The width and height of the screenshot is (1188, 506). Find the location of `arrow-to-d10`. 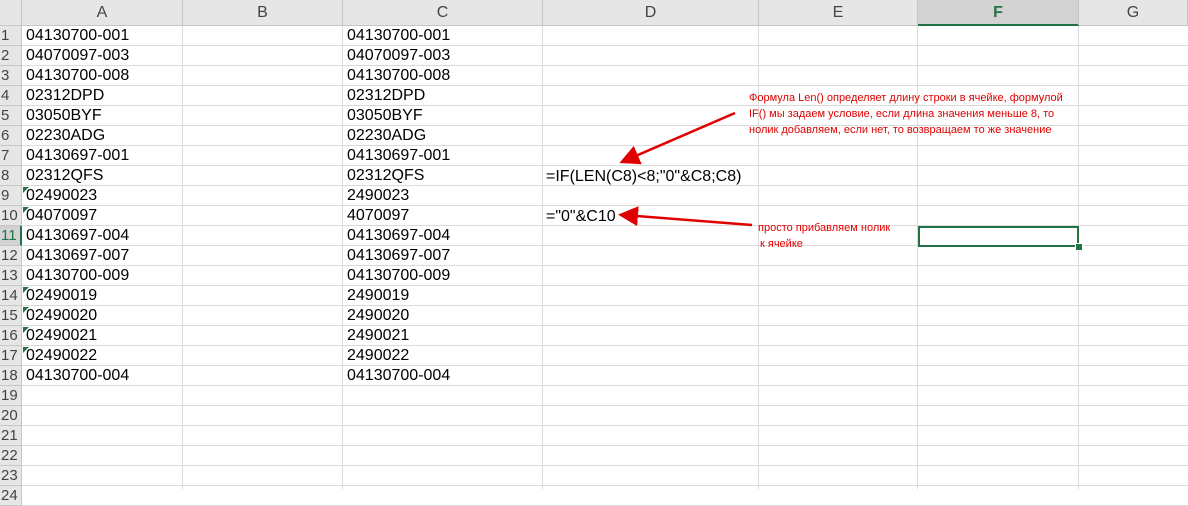

arrow-to-d10 is located at coordinates (685, 216).